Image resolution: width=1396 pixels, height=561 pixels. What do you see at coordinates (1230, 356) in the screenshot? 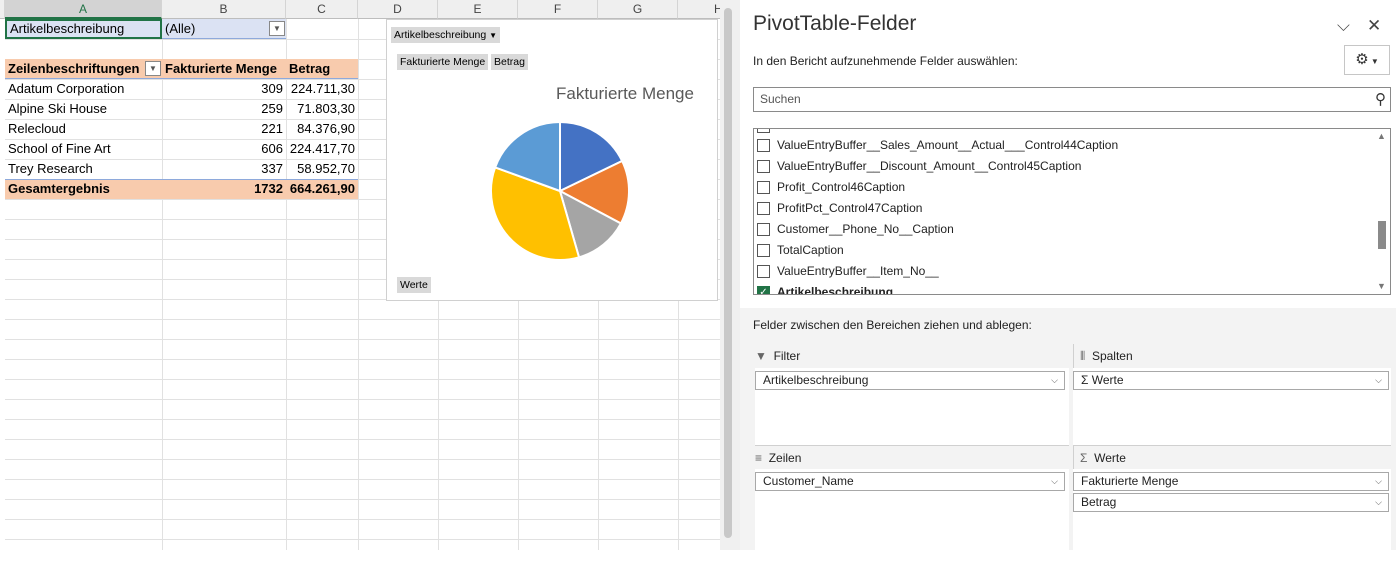
I see `columns-area-header: ⦀ Spalten` at bounding box center [1230, 356].